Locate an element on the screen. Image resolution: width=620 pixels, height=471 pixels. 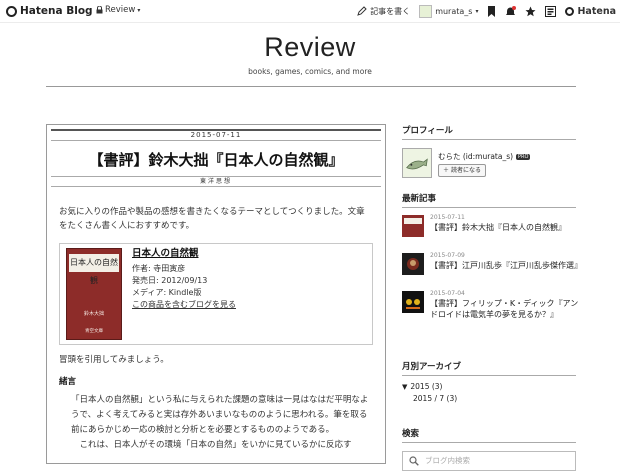
pencil-icon is located at coordinates (362, 11).